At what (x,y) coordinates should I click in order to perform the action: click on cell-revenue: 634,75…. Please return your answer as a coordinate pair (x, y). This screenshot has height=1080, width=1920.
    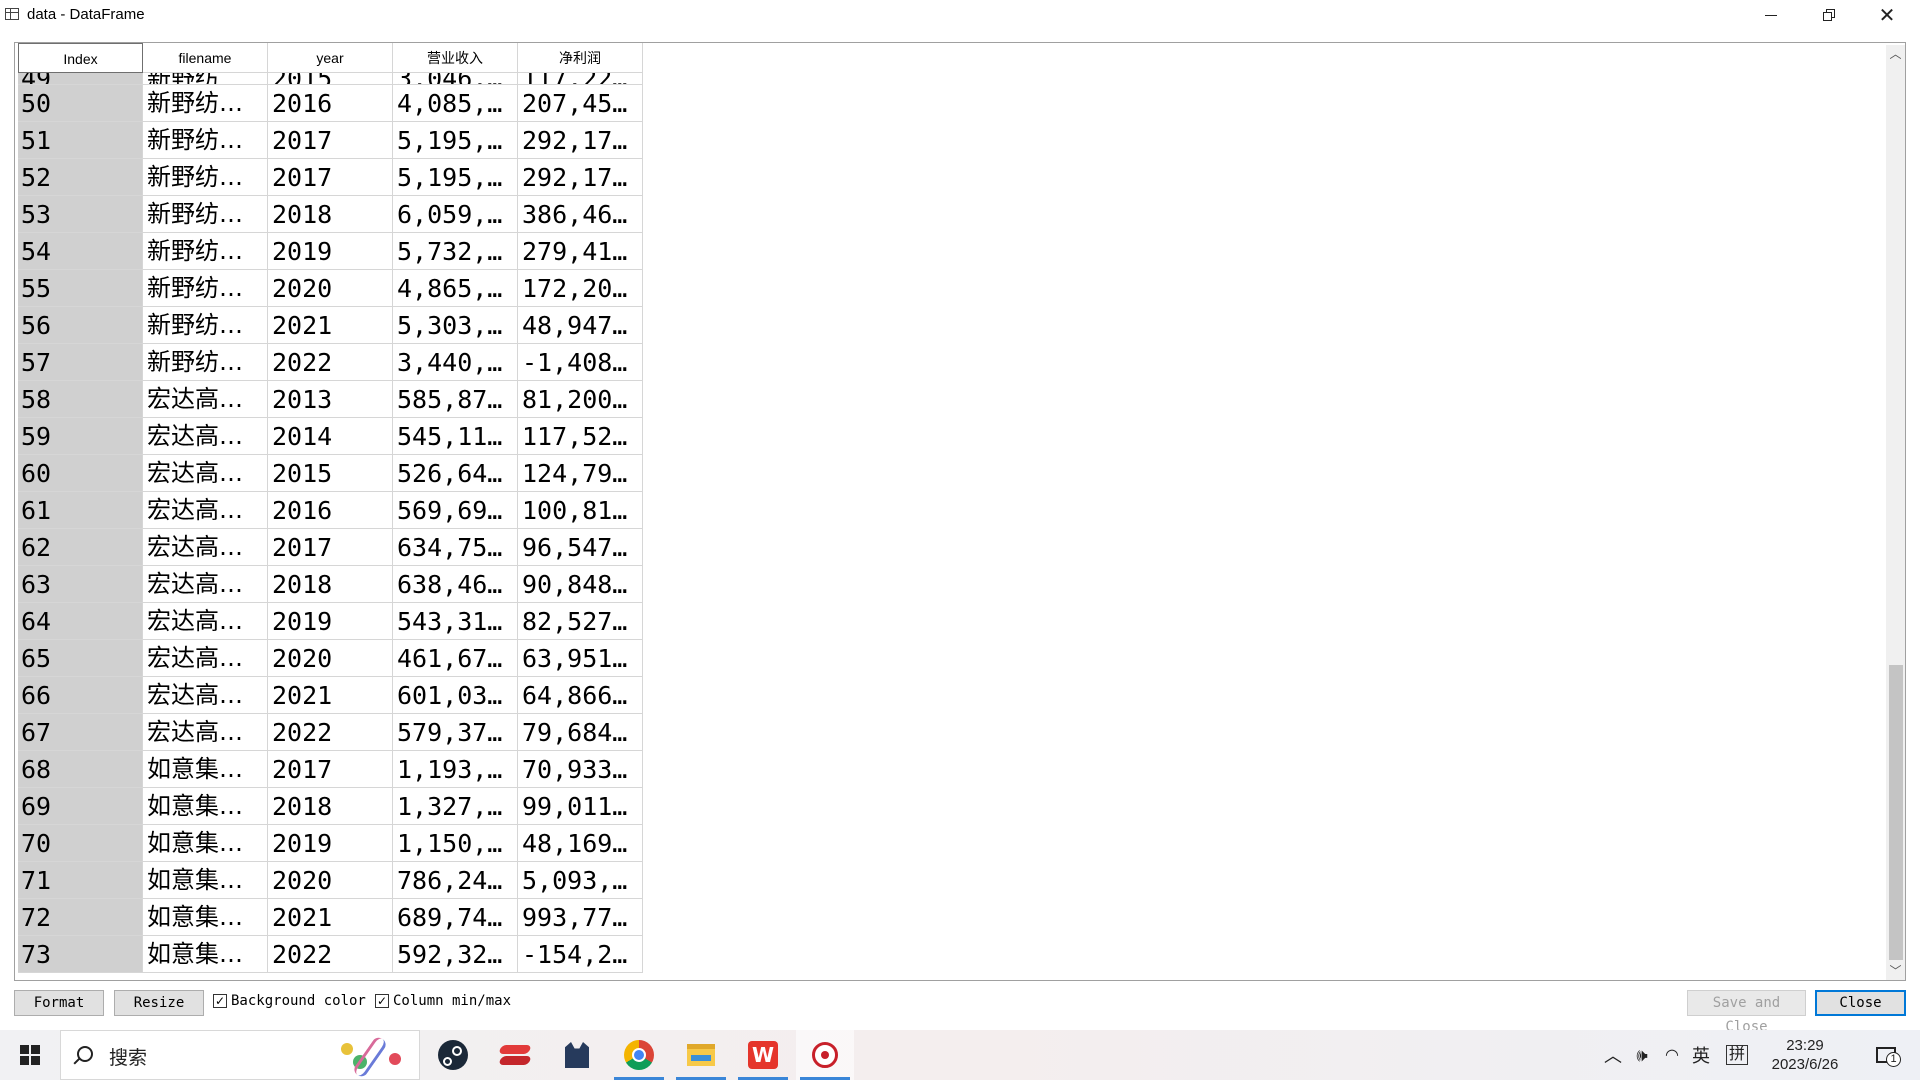
    Looking at the image, I should click on (455, 547).